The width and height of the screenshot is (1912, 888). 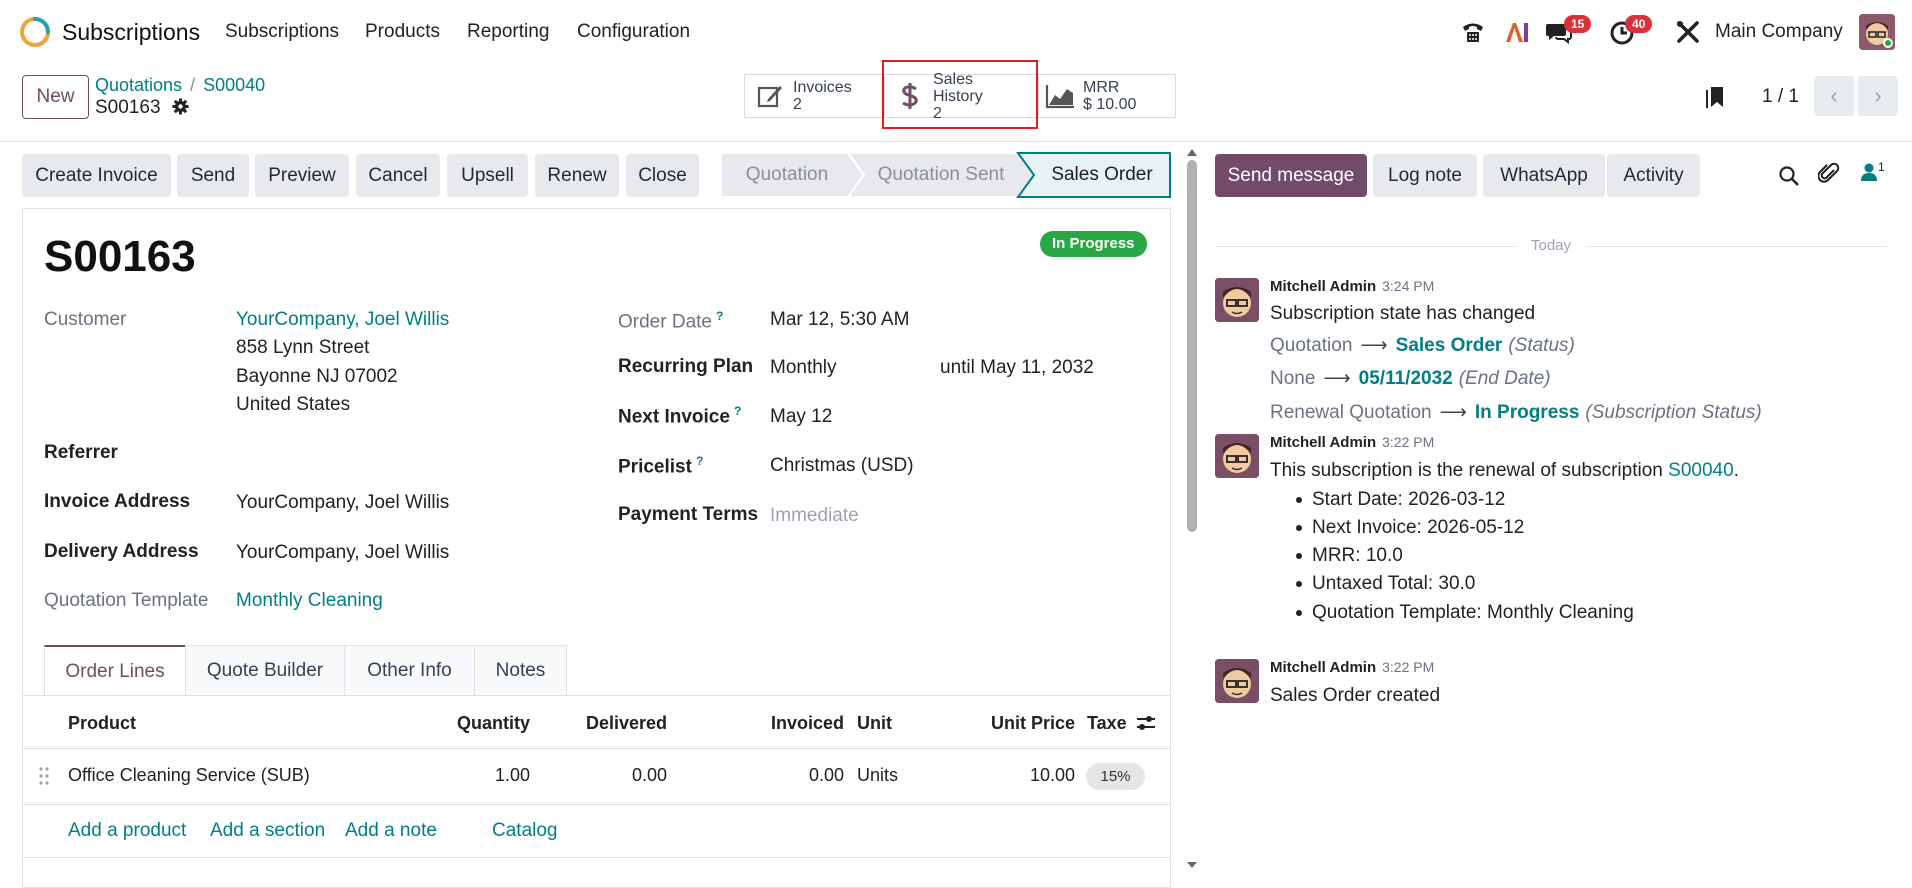 I want to click on line-unit: Units, so click(x=877, y=775).